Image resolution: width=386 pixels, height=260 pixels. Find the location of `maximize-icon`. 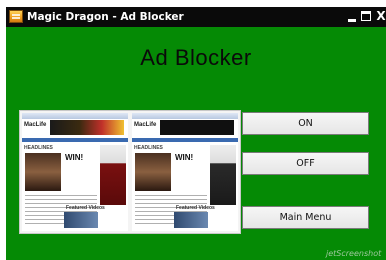

maximize-icon is located at coordinates (366, 16).